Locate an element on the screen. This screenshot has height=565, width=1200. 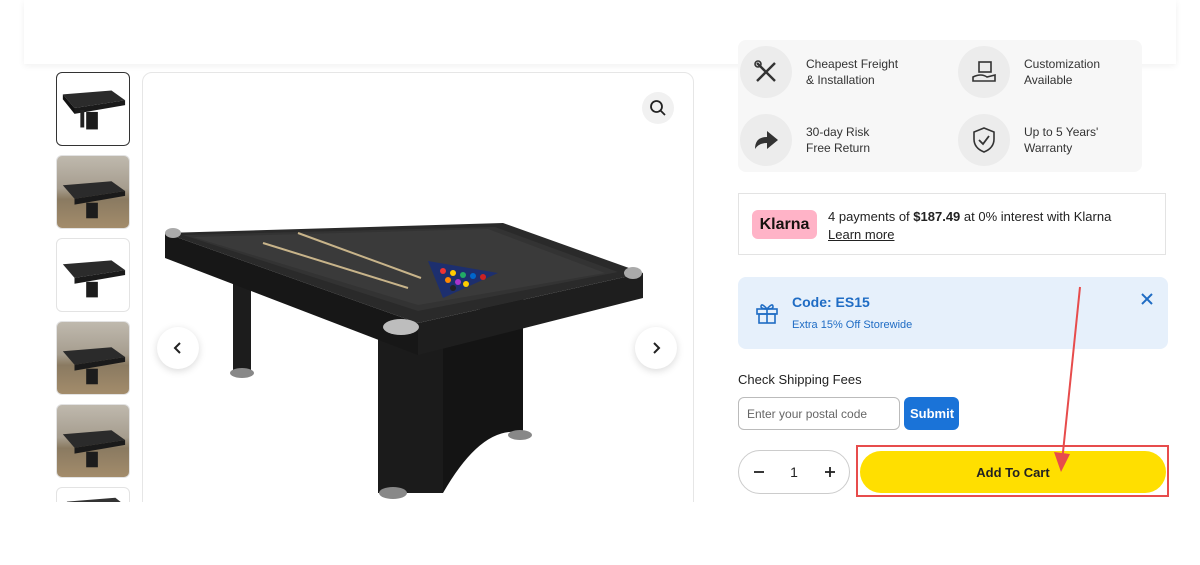
quantity-stepper: 1 is located at coordinates (794, 472).